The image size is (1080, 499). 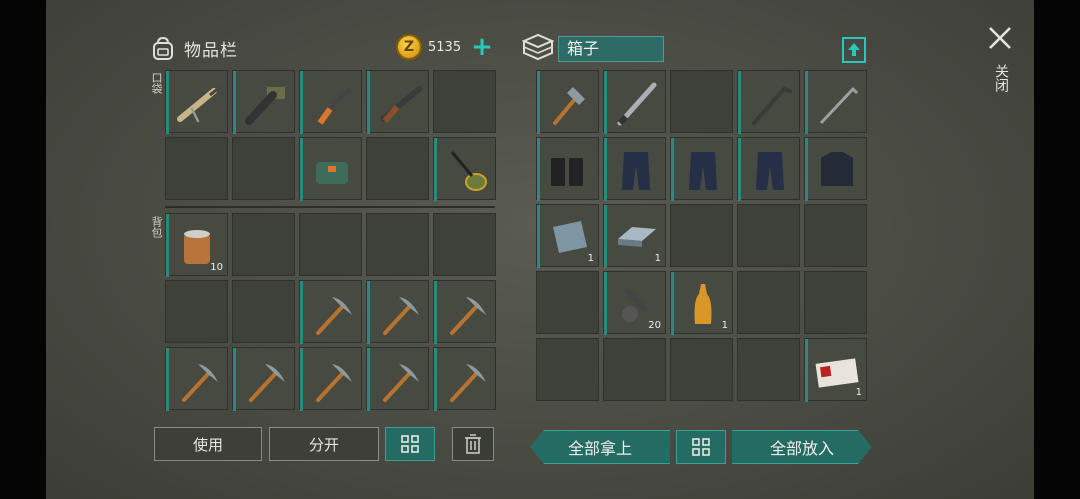 What do you see at coordinates (324, 444) in the screenshot?
I see `split-button: 分开` at bounding box center [324, 444].